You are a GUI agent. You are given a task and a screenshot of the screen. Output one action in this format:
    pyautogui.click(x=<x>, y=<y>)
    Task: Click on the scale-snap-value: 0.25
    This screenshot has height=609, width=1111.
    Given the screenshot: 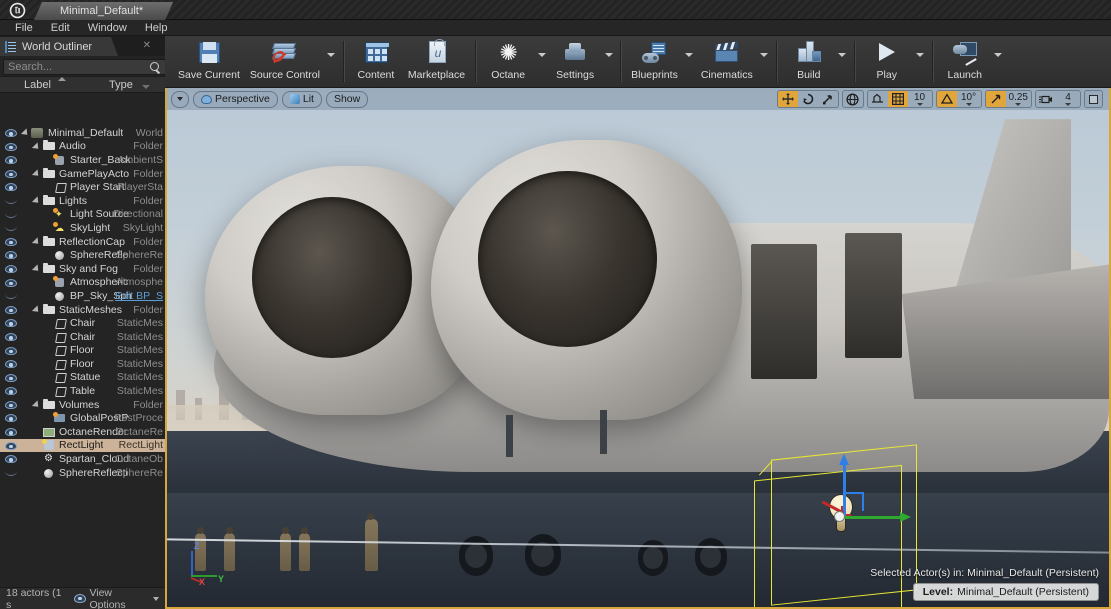 What is the action you would take?
    pyautogui.click(x=1018, y=99)
    